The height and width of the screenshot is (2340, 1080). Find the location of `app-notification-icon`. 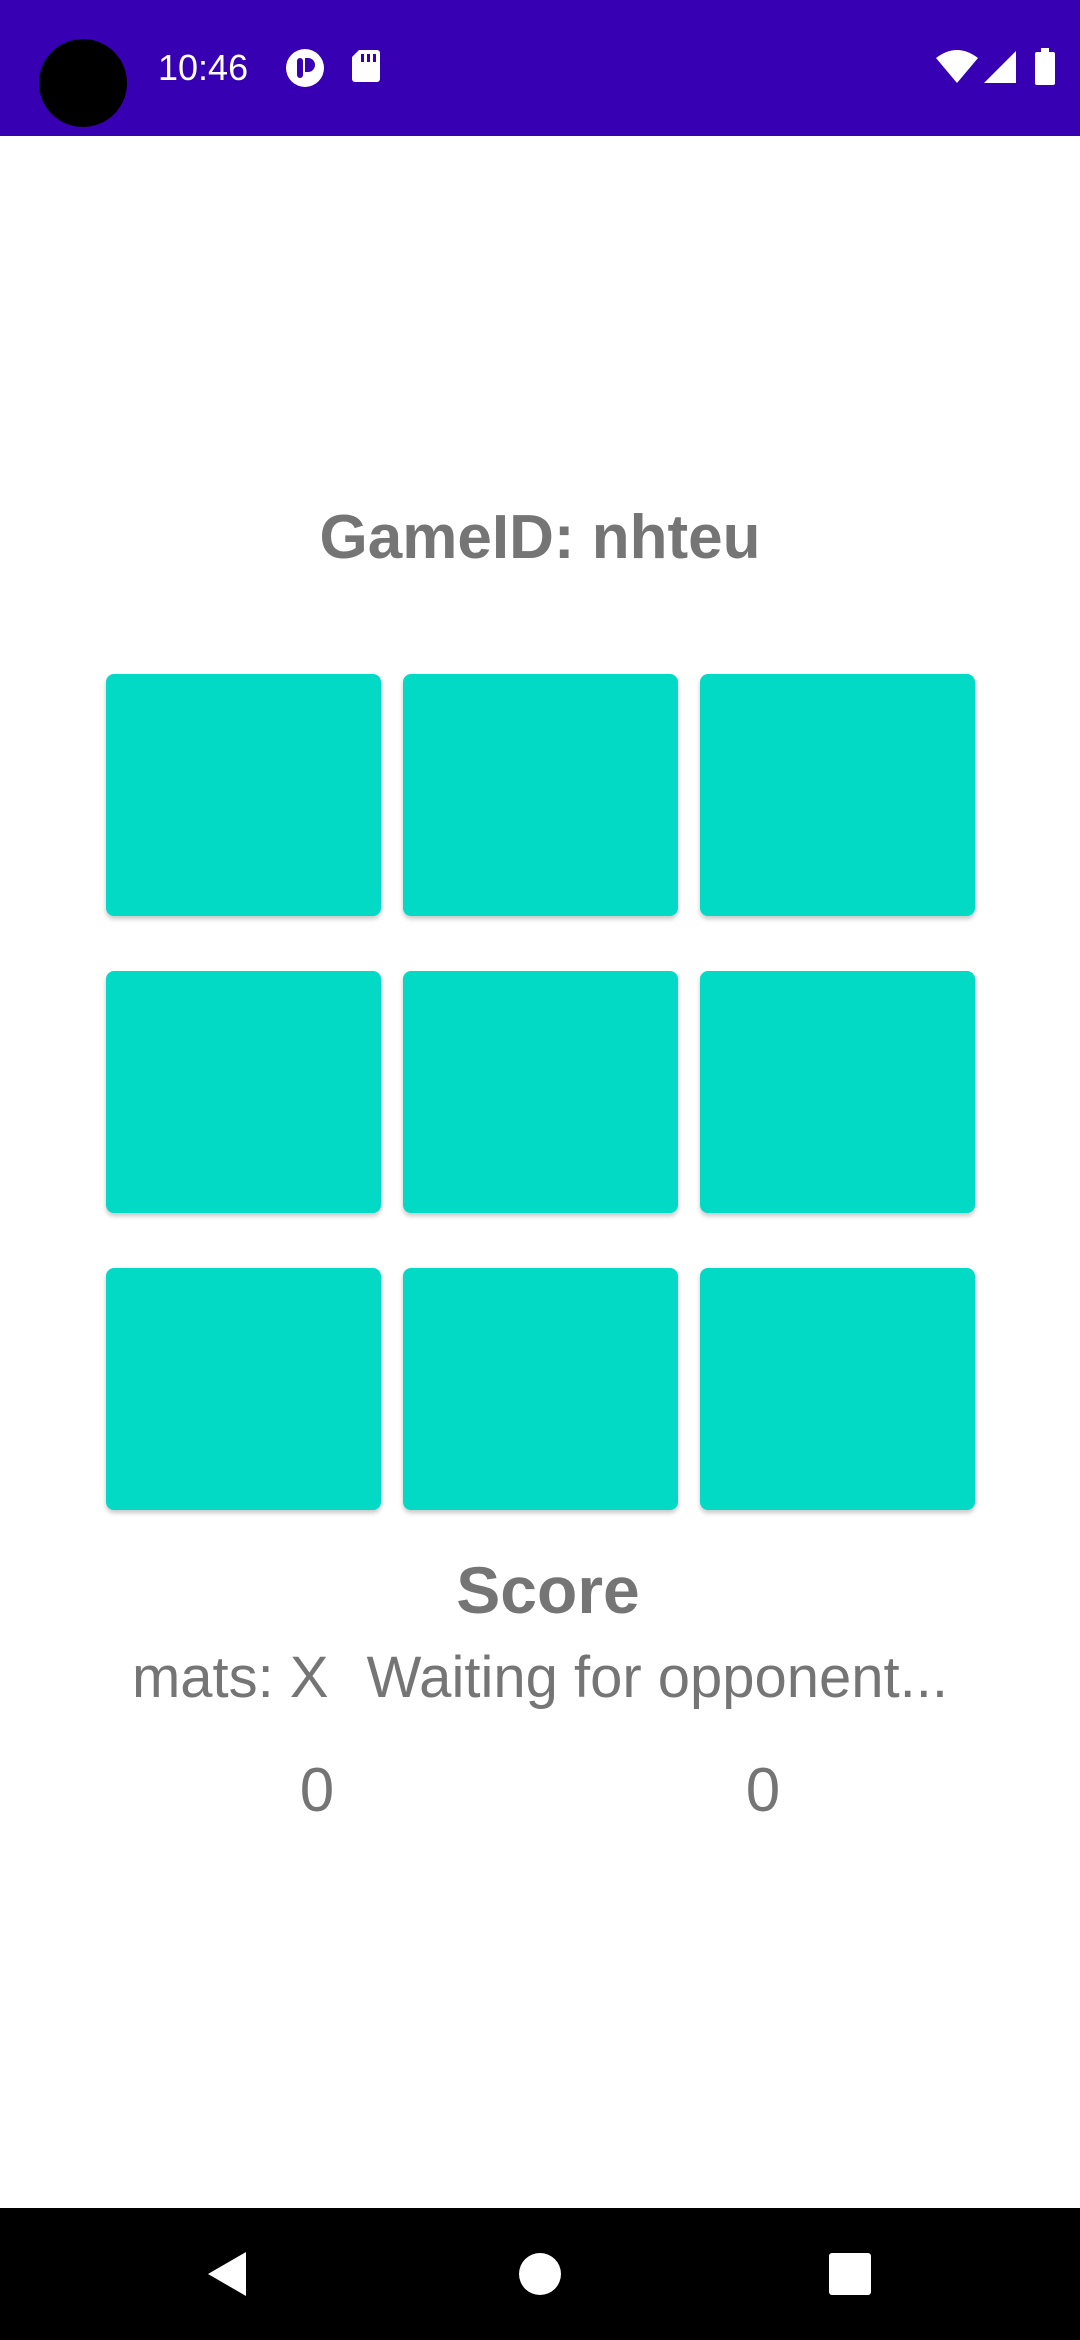

app-notification-icon is located at coordinates (305, 68).